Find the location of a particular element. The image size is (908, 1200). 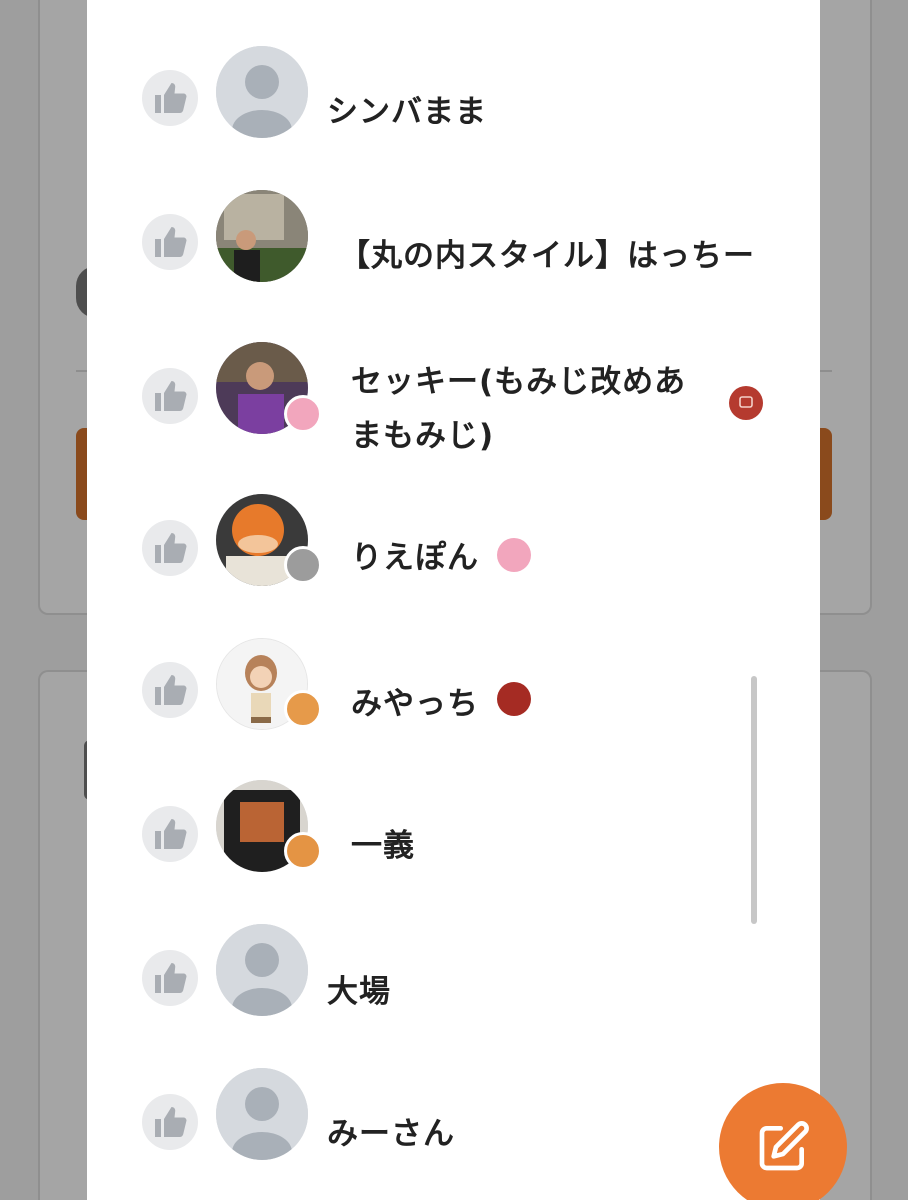

liker-row: みやっち is located at coordinates (453, 696).